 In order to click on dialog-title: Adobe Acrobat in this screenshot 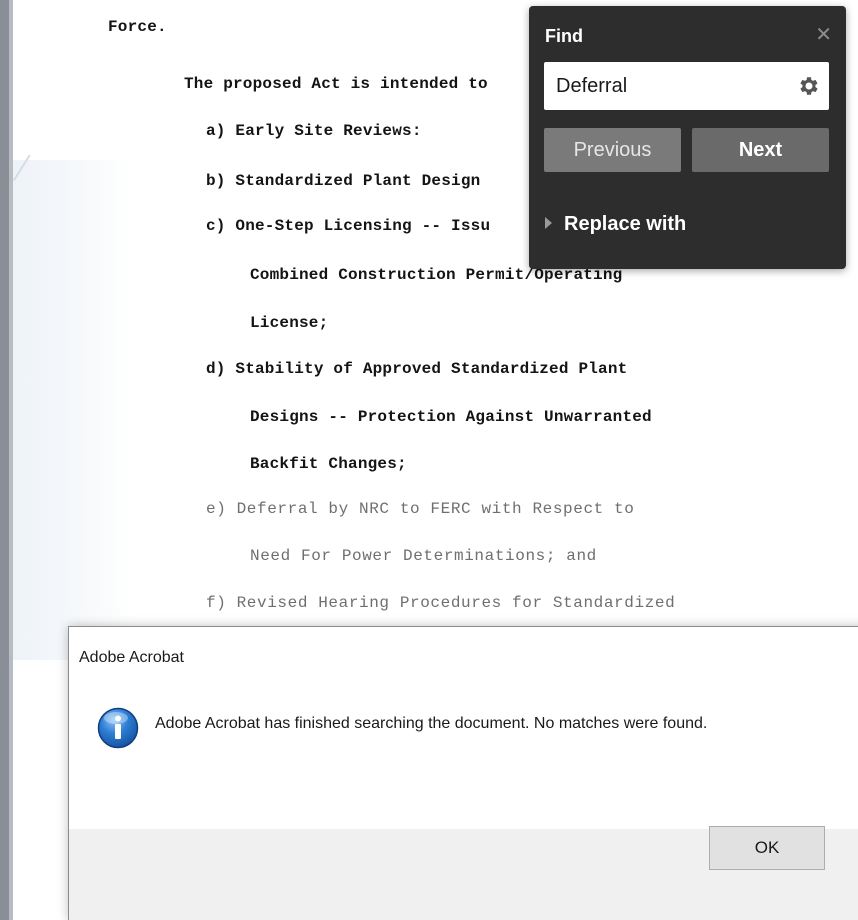, I will do `click(131, 657)`.